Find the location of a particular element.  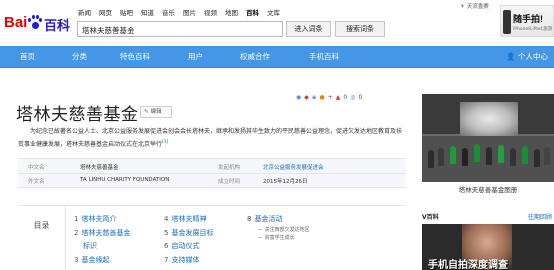

toc-item: 2 塔林夫慈善基金 is located at coordinates (102, 233).